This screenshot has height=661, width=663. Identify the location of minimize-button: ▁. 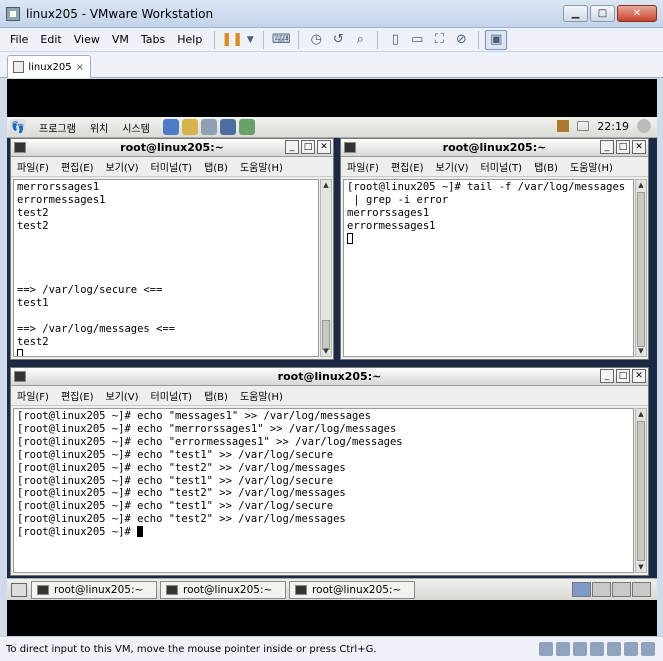
(575, 13).